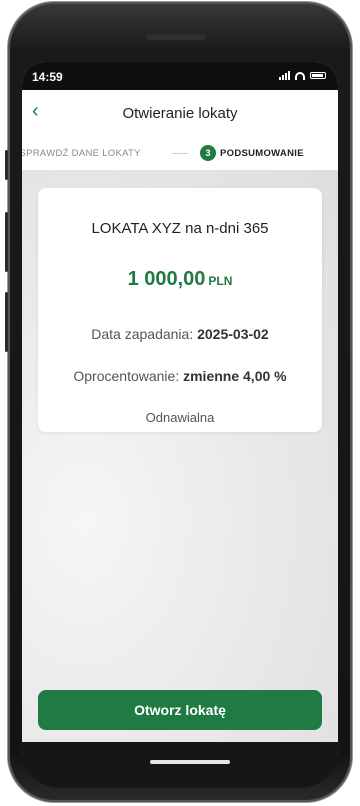 This screenshot has width=360, height=806. I want to click on open-deposit-button: Otworz lokatę, so click(180, 710).